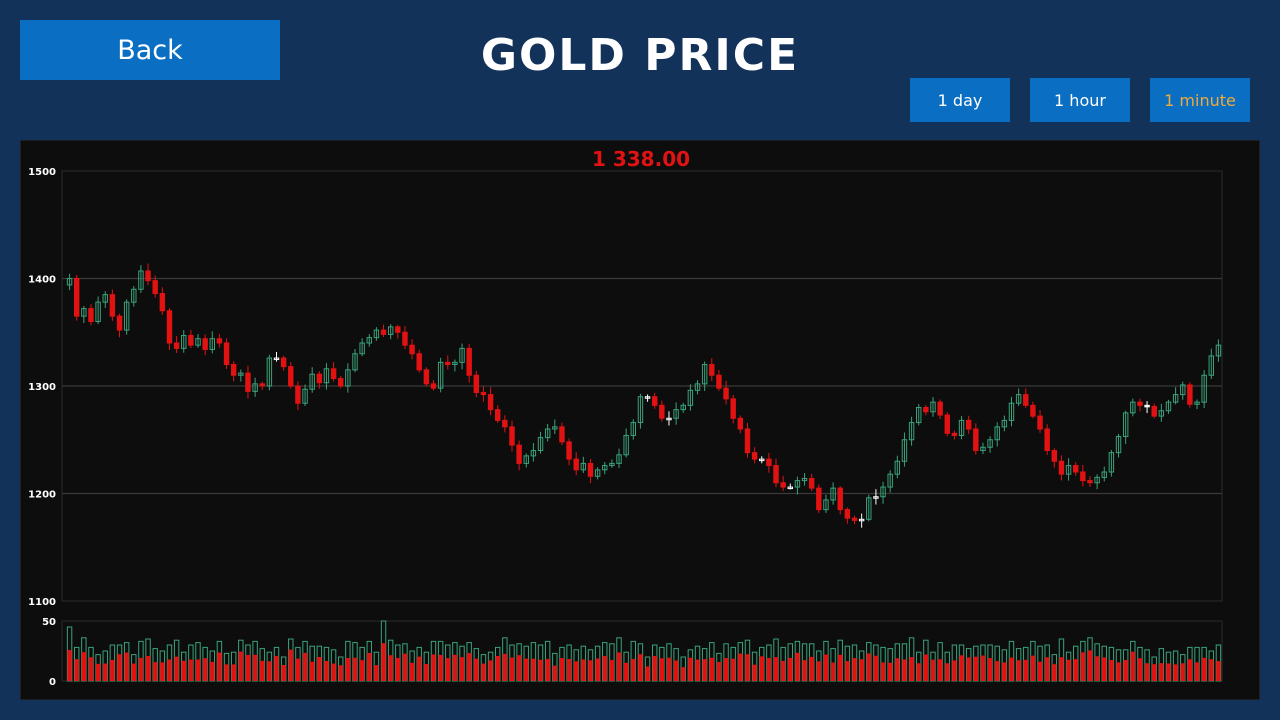 The height and width of the screenshot is (720, 1280). What do you see at coordinates (150, 50) in the screenshot?
I see `back-button: Back` at bounding box center [150, 50].